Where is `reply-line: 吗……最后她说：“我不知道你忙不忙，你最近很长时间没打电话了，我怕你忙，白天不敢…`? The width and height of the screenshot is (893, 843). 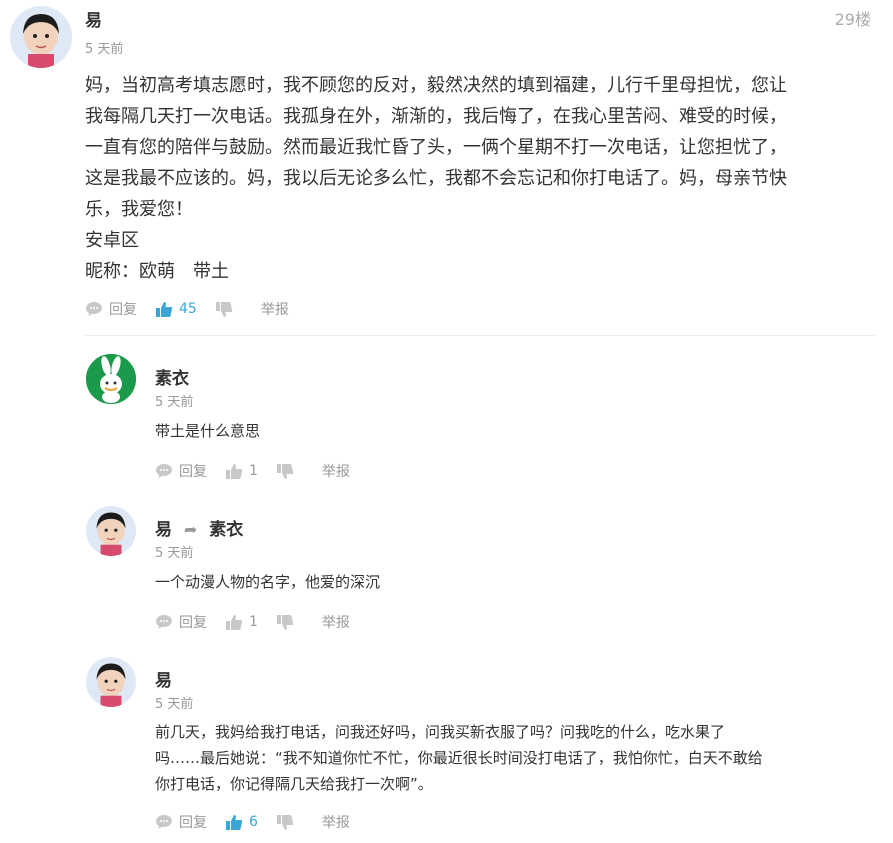
reply-line: 吗……最后她说：“我不知道你忙不忙，你最近很长时间没打电话了，我怕你忙，白天不敢… is located at coordinates (459, 758).